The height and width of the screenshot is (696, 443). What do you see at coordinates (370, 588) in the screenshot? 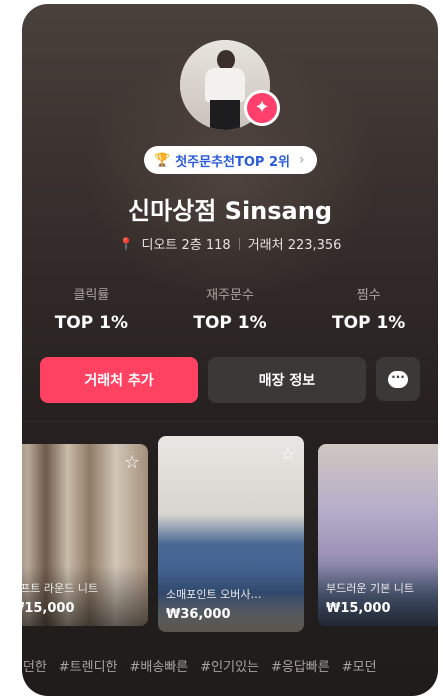
I see `product-name: 부드러운 기본 니트` at bounding box center [370, 588].